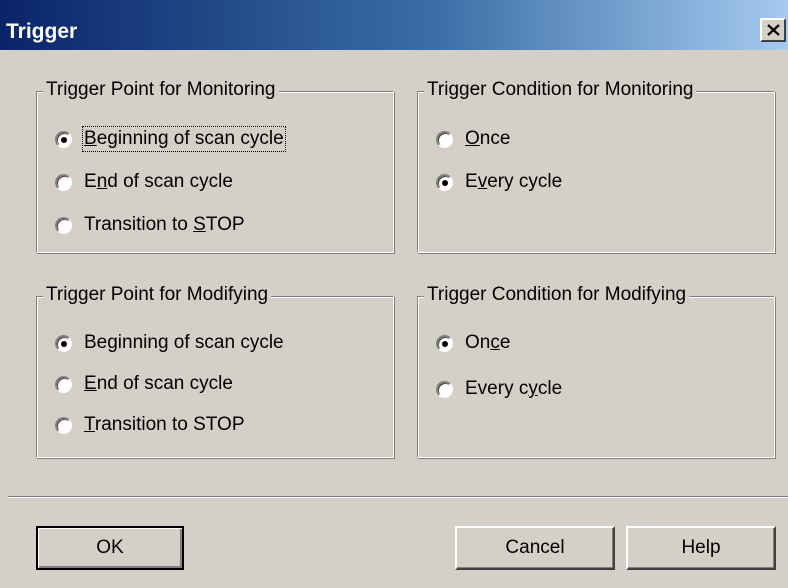  What do you see at coordinates (535, 548) in the screenshot?
I see `cancel-button: Cancel` at bounding box center [535, 548].